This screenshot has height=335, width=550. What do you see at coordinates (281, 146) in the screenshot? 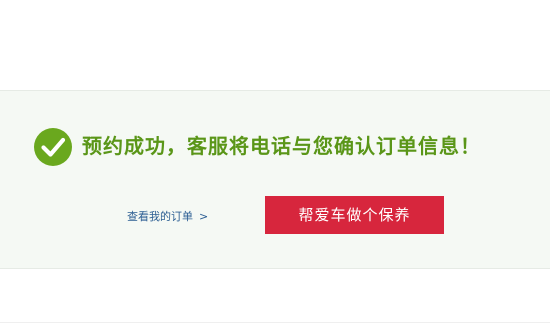
I see `success-message: 预约成功，客服将电话与您确认订单信息！` at bounding box center [281, 146].